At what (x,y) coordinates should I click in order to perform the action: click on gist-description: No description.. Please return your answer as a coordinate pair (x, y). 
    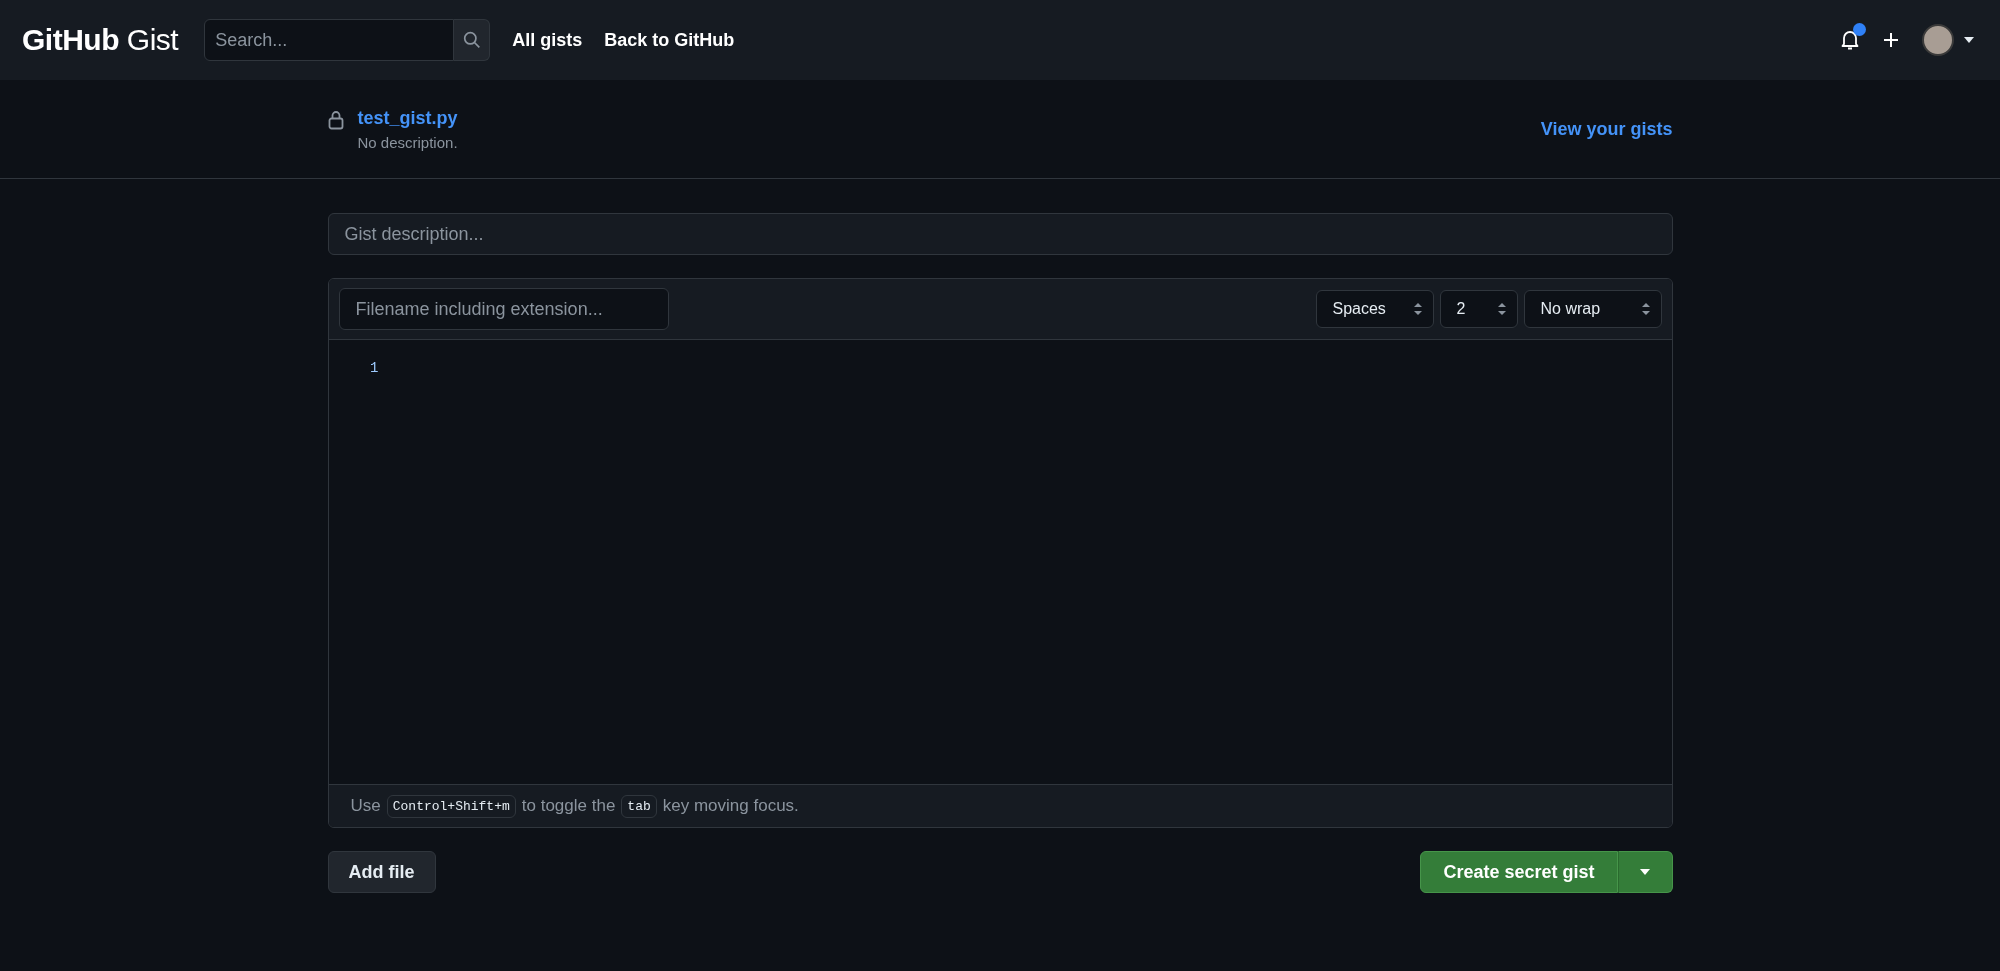
    Looking at the image, I should click on (407, 142).